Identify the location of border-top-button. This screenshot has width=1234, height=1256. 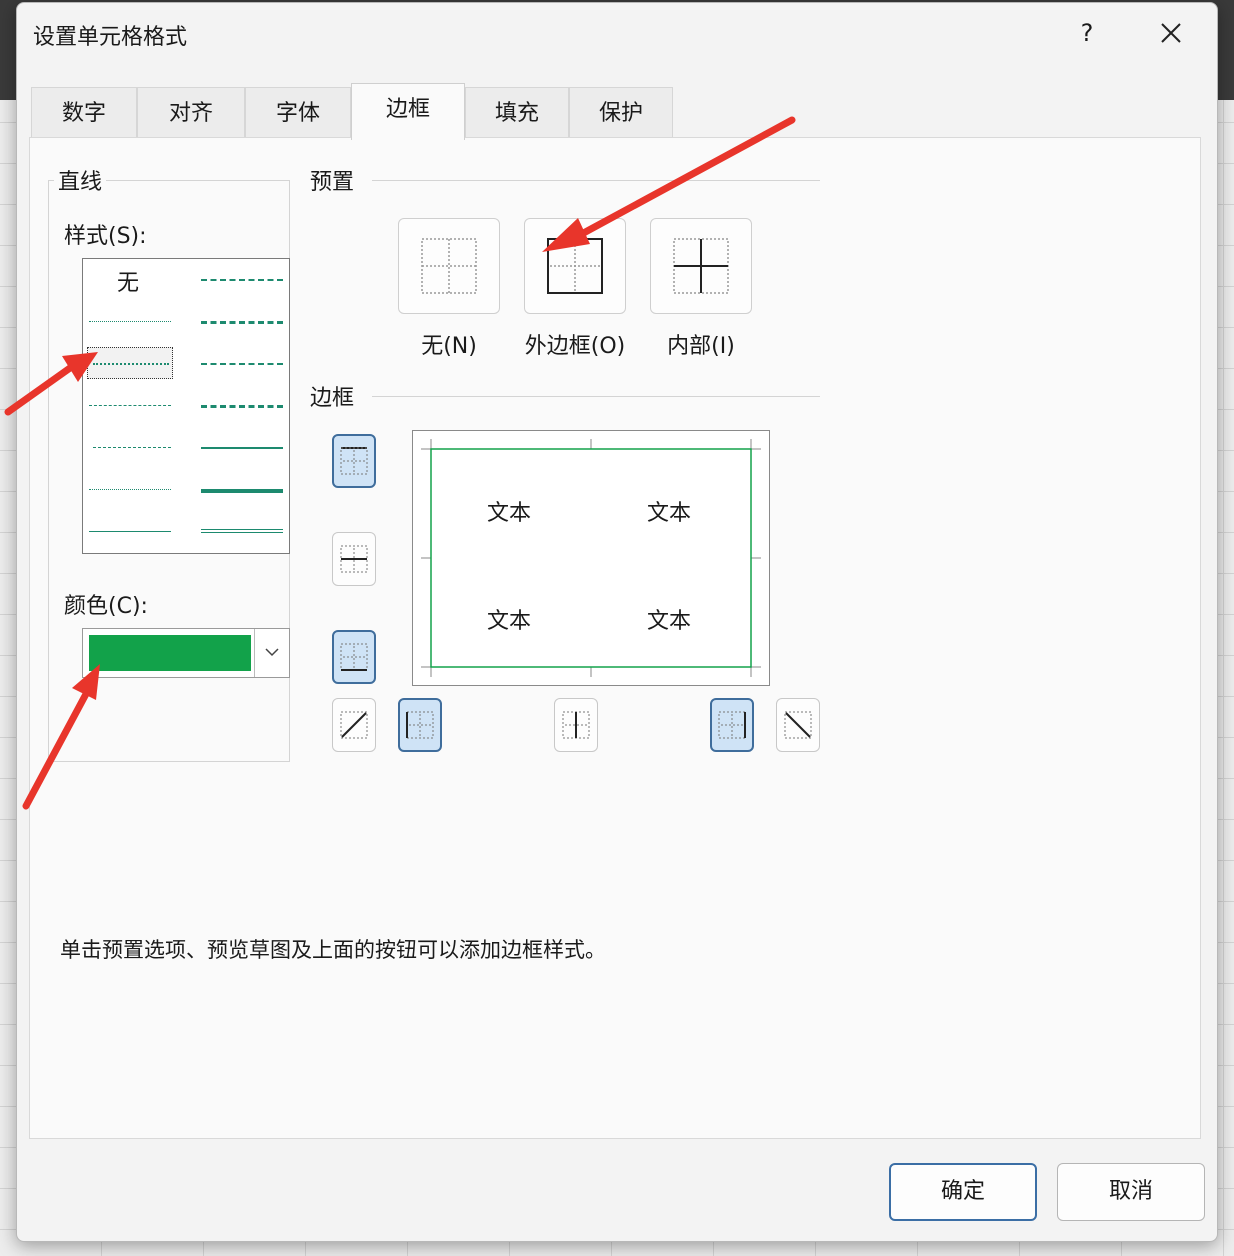
(354, 461).